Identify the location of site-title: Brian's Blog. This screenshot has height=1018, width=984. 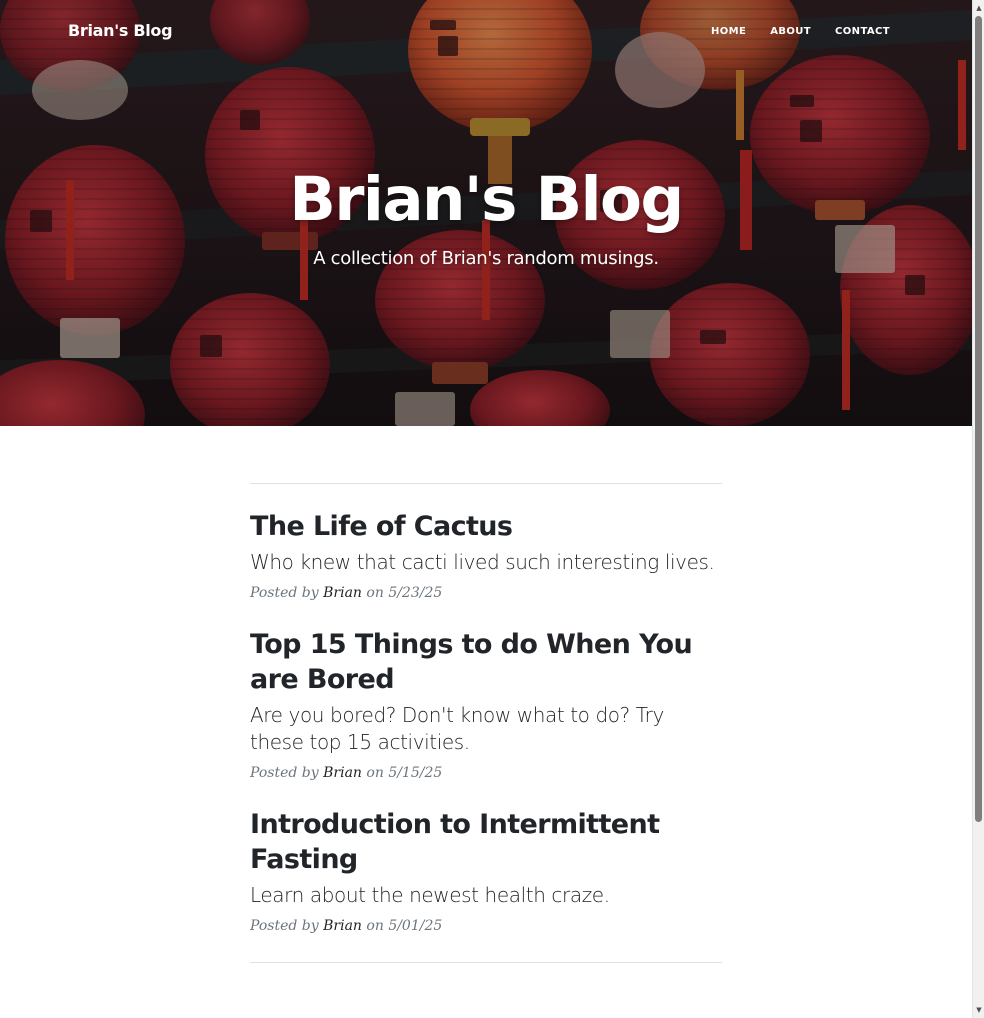
(486, 199).